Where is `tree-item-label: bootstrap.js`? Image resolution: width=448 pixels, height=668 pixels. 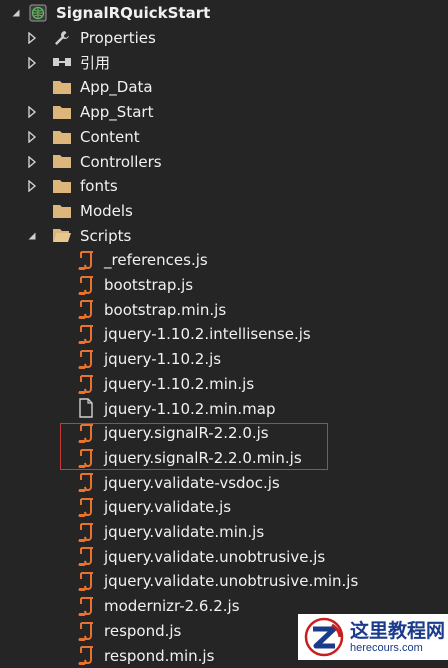 tree-item-label: bootstrap.js is located at coordinates (149, 285).